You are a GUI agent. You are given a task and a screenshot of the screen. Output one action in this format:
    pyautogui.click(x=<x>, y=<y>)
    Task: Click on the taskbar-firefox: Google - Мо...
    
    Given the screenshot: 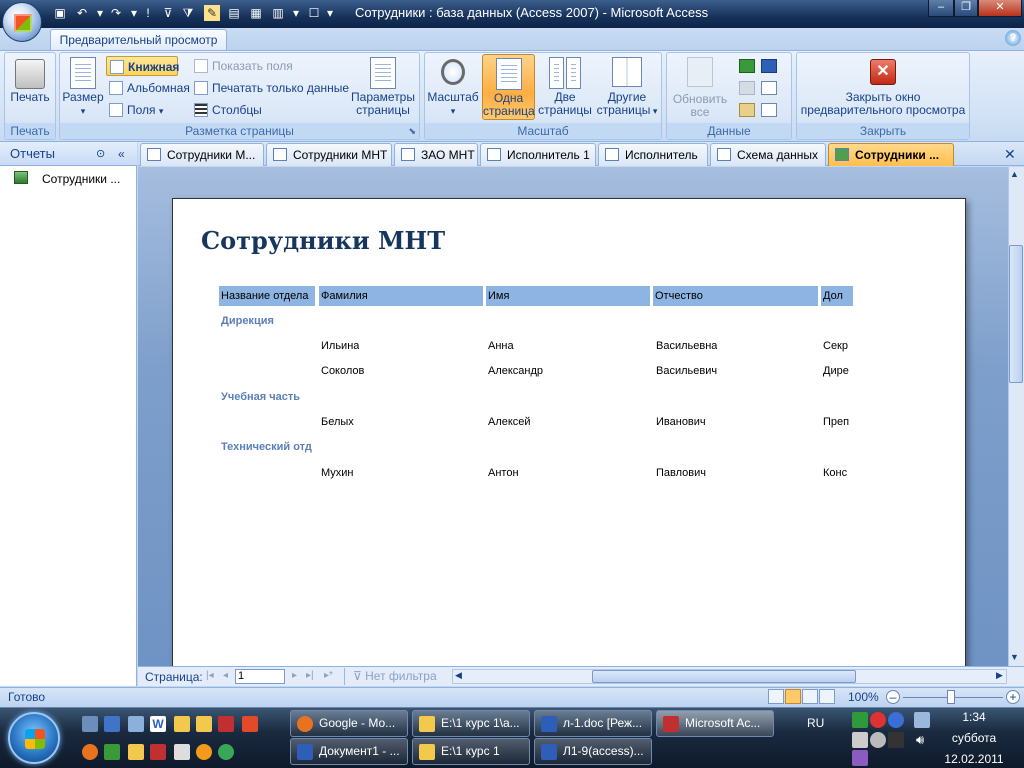 What is the action you would take?
    pyautogui.click(x=349, y=723)
    